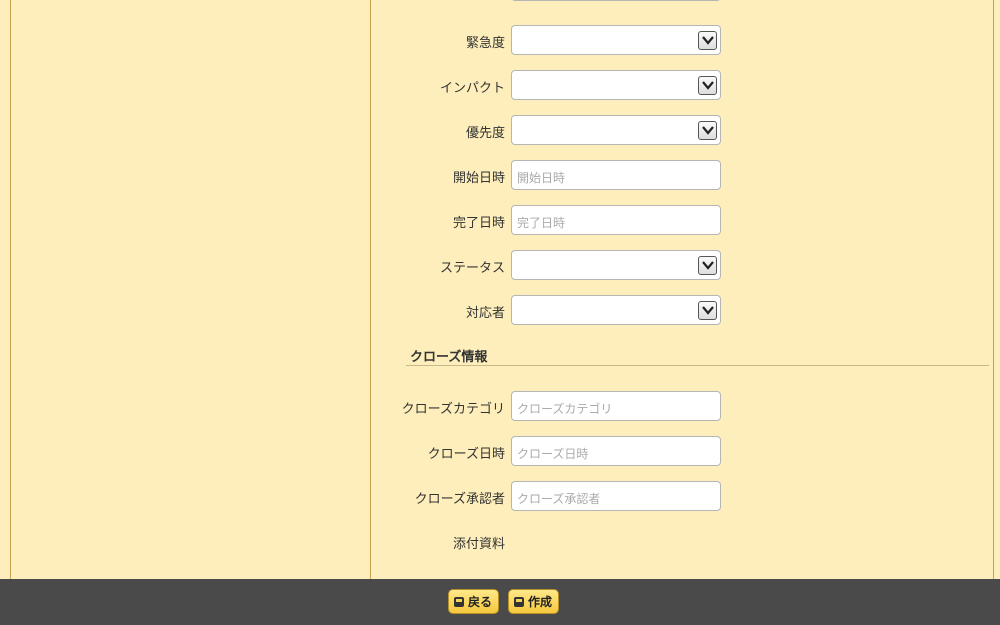  What do you see at coordinates (541, 178) in the screenshot?
I see `start-datetime-placeholder: 開始日時` at bounding box center [541, 178].